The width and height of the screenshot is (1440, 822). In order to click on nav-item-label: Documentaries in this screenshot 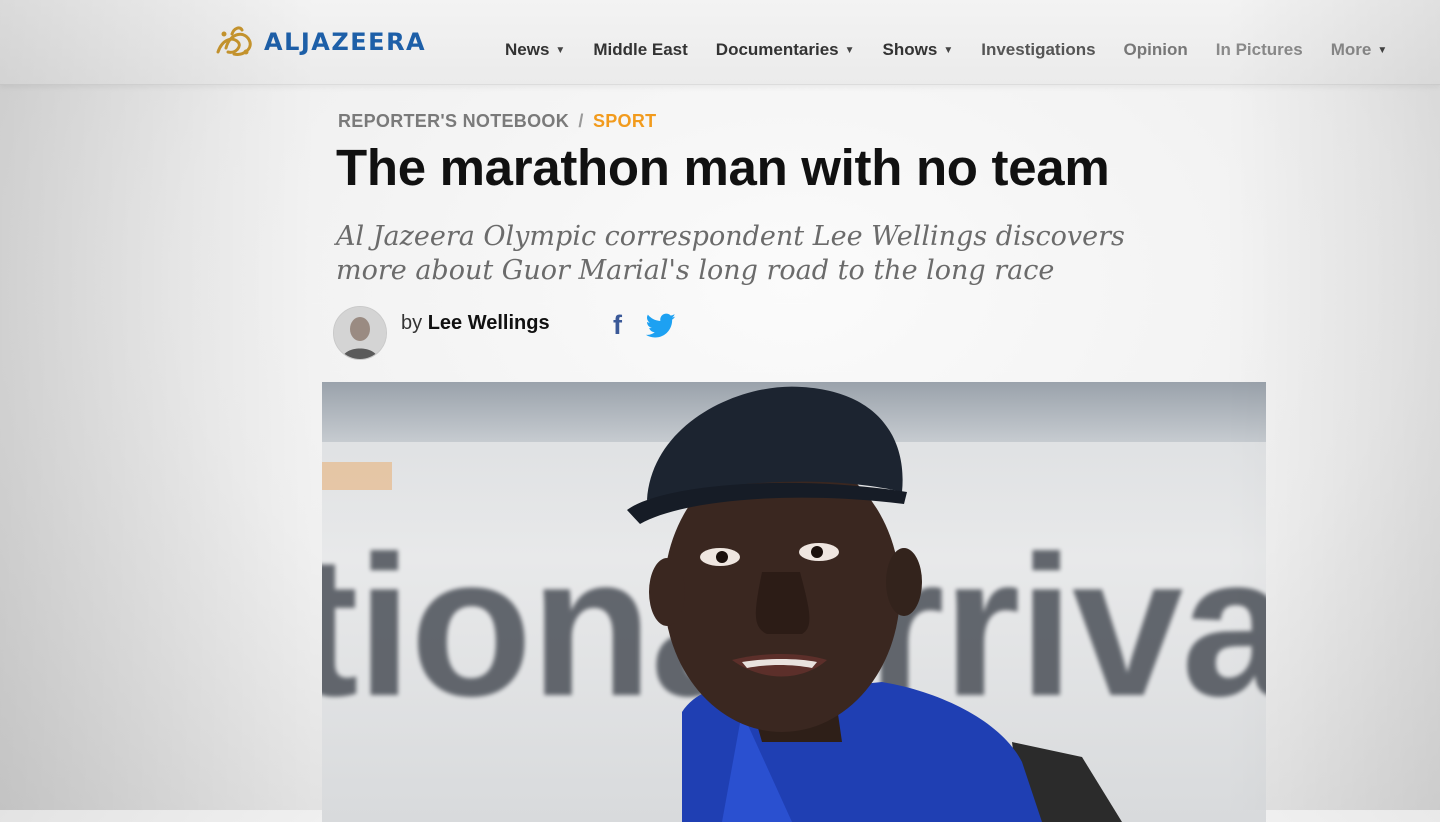, I will do `click(777, 49)`.